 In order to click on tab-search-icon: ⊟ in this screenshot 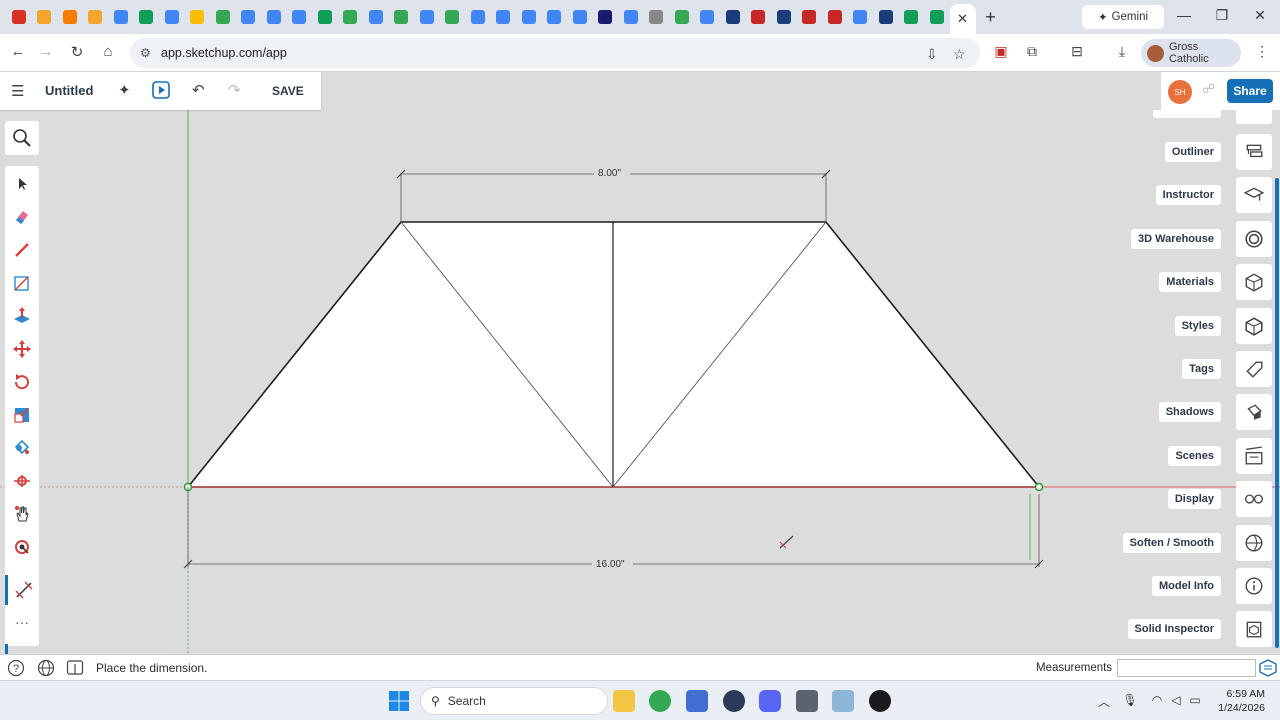, I will do `click(1077, 51)`.